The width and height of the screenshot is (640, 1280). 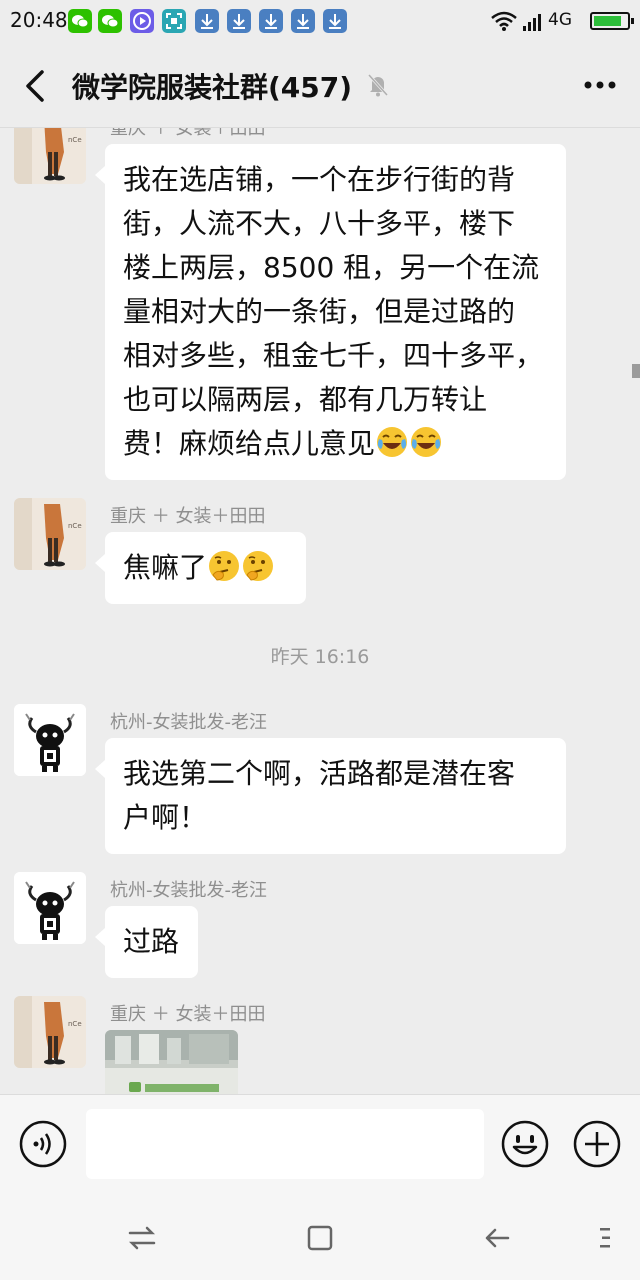 What do you see at coordinates (305, 399) in the screenshot?
I see `message-line: 也可以隔两层，都有几万转让` at bounding box center [305, 399].